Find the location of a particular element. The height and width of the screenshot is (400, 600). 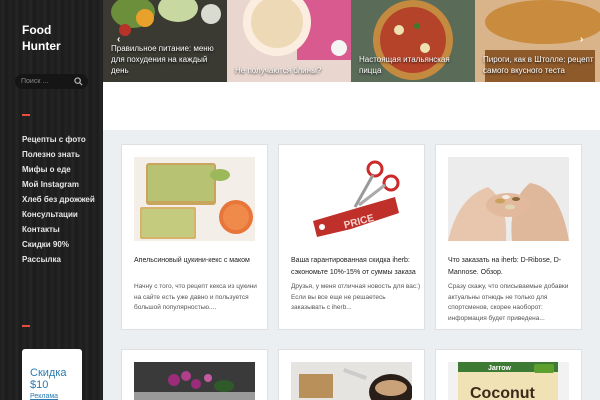

coconut-product-photo: Jarrow Coconut is located at coordinates (508, 381).